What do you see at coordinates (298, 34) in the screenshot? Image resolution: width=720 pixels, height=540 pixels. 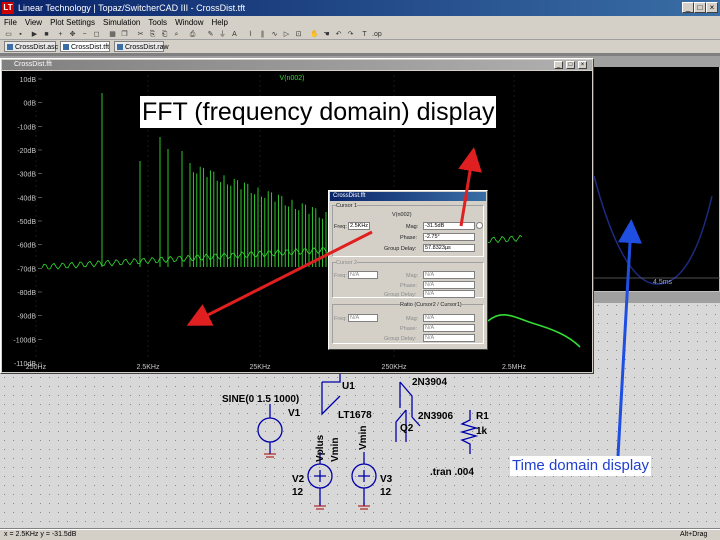 I see `component-icon: ⊡` at bounding box center [298, 34].